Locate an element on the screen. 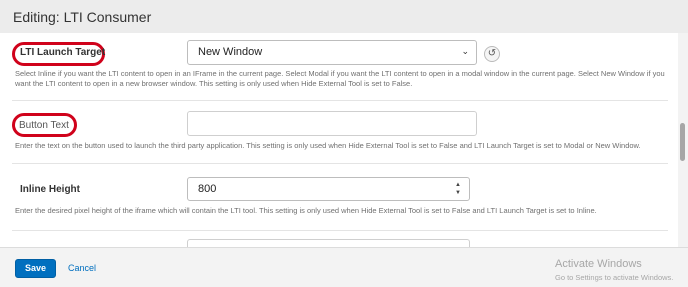 The image size is (688, 287). launch-target-select: New Window ⌄ is located at coordinates (332, 52).